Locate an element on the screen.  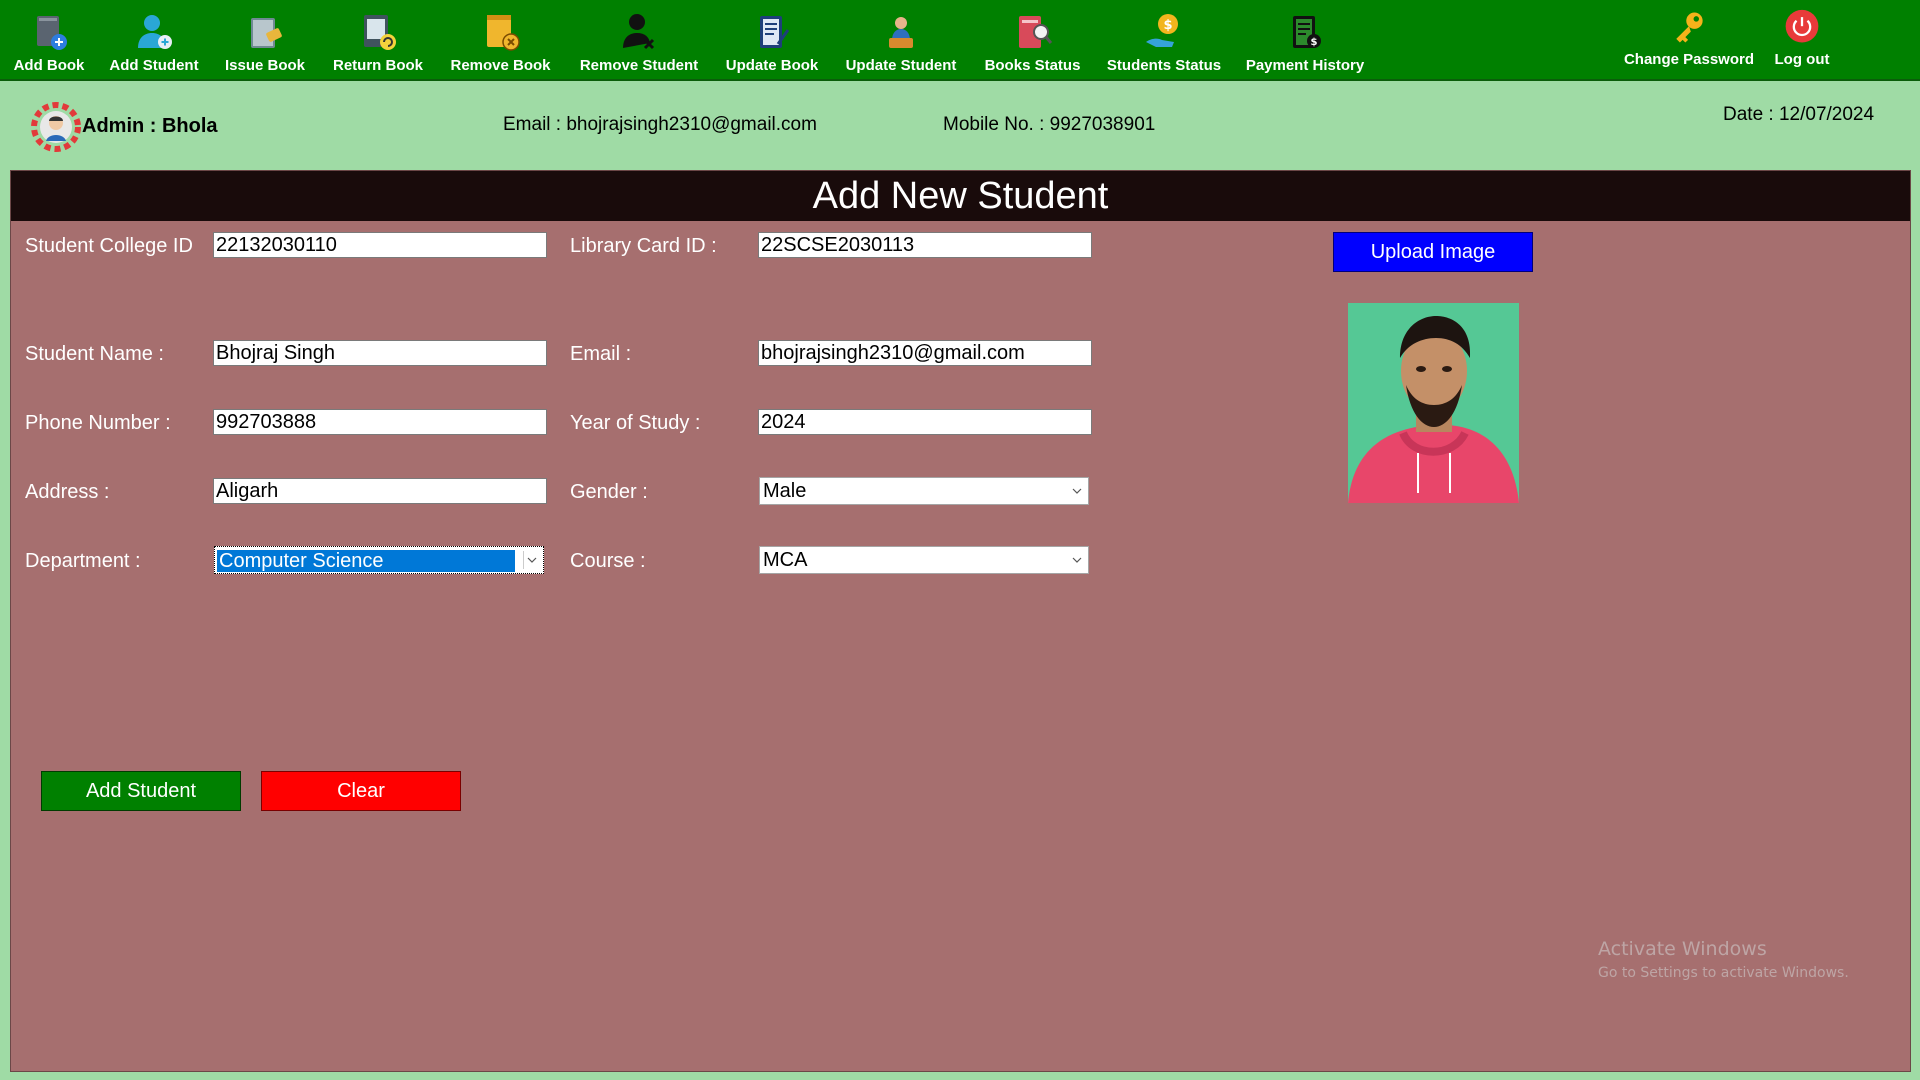
address-field: Aligarh is located at coordinates (380, 491).